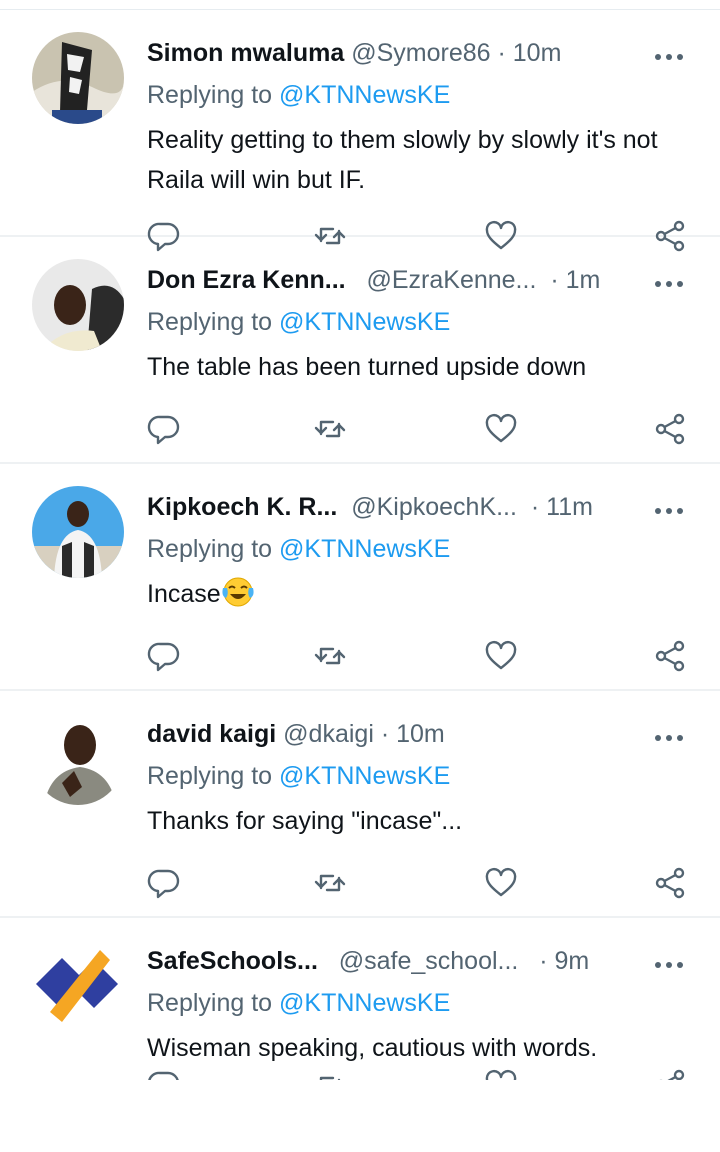  What do you see at coordinates (372, 1048) in the screenshot?
I see `tweet-text: Wiseman speaking, cautious with words.` at bounding box center [372, 1048].